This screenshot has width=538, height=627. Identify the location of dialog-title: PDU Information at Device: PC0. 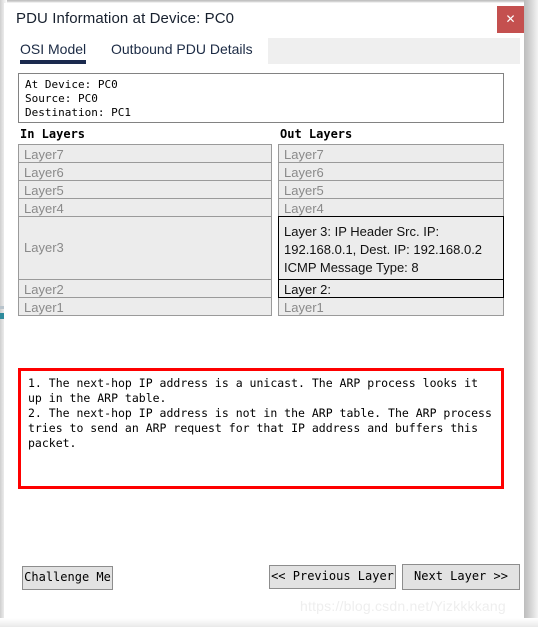
(125, 18).